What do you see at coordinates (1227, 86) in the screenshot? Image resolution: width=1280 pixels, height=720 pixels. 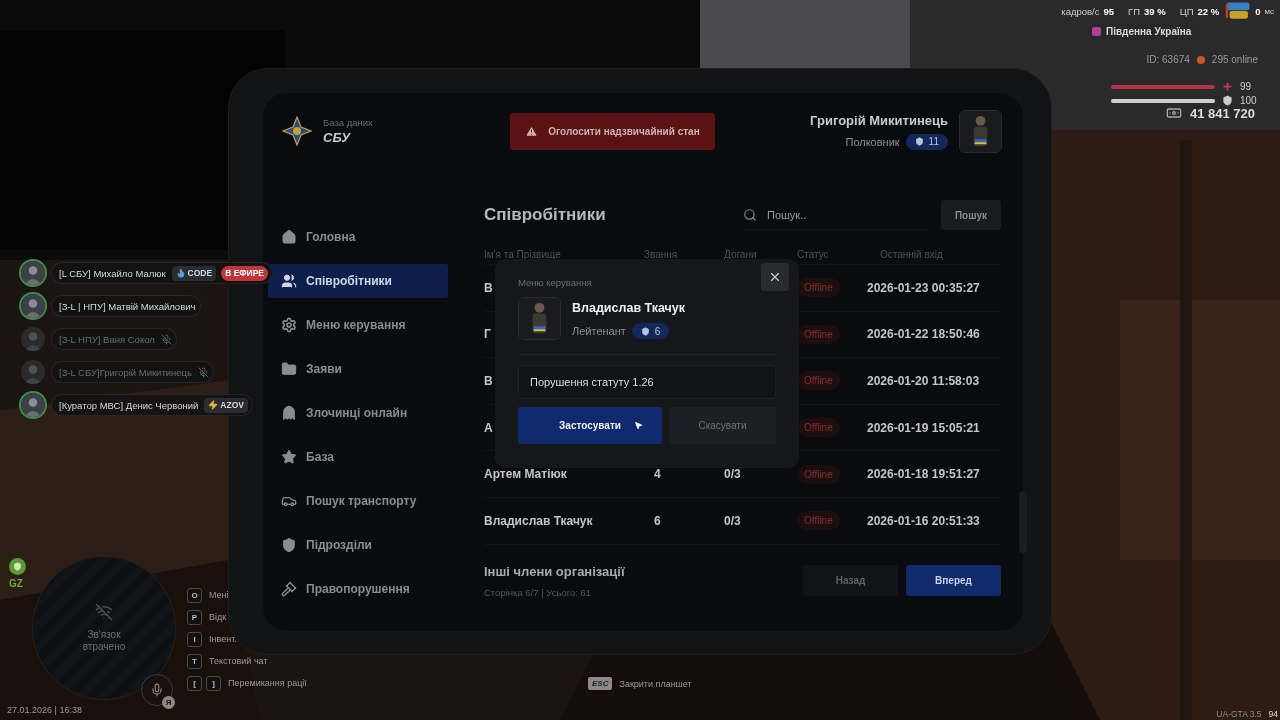 I see `health-icon` at bounding box center [1227, 86].